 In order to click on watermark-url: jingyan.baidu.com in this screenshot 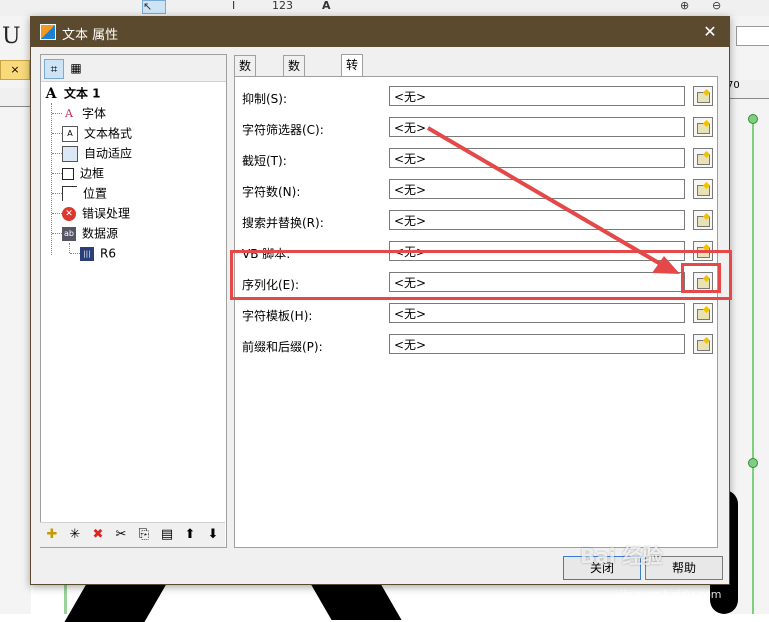, I will do `click(671, 594)`.